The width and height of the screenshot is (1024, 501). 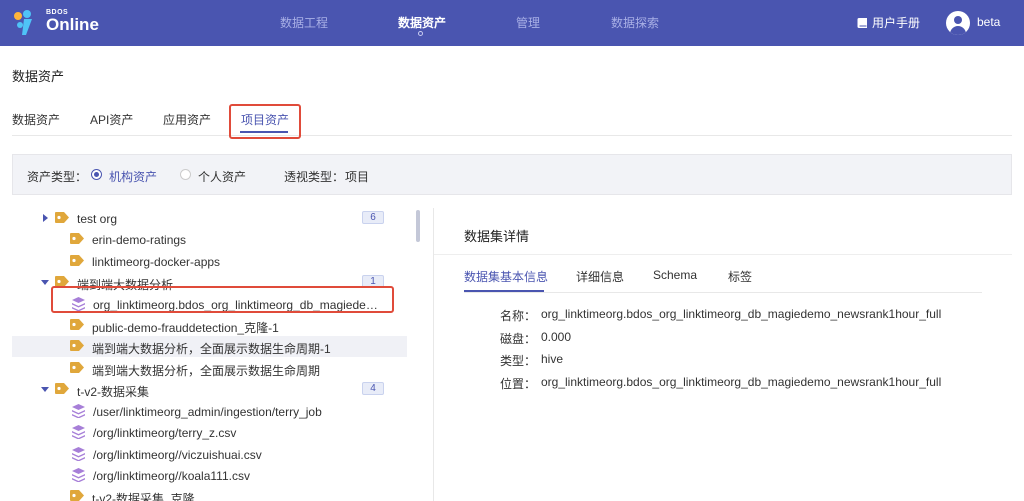 What do you see at coordinates (209, 389) in the screenshot?
I see `tree-row: t-v2-数据采集 4` at bounding box center [209, 389].